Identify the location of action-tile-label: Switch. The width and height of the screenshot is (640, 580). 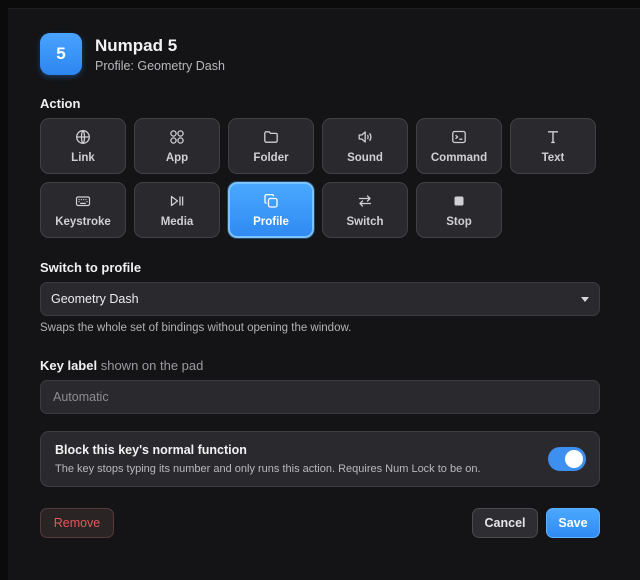
(365, 221).